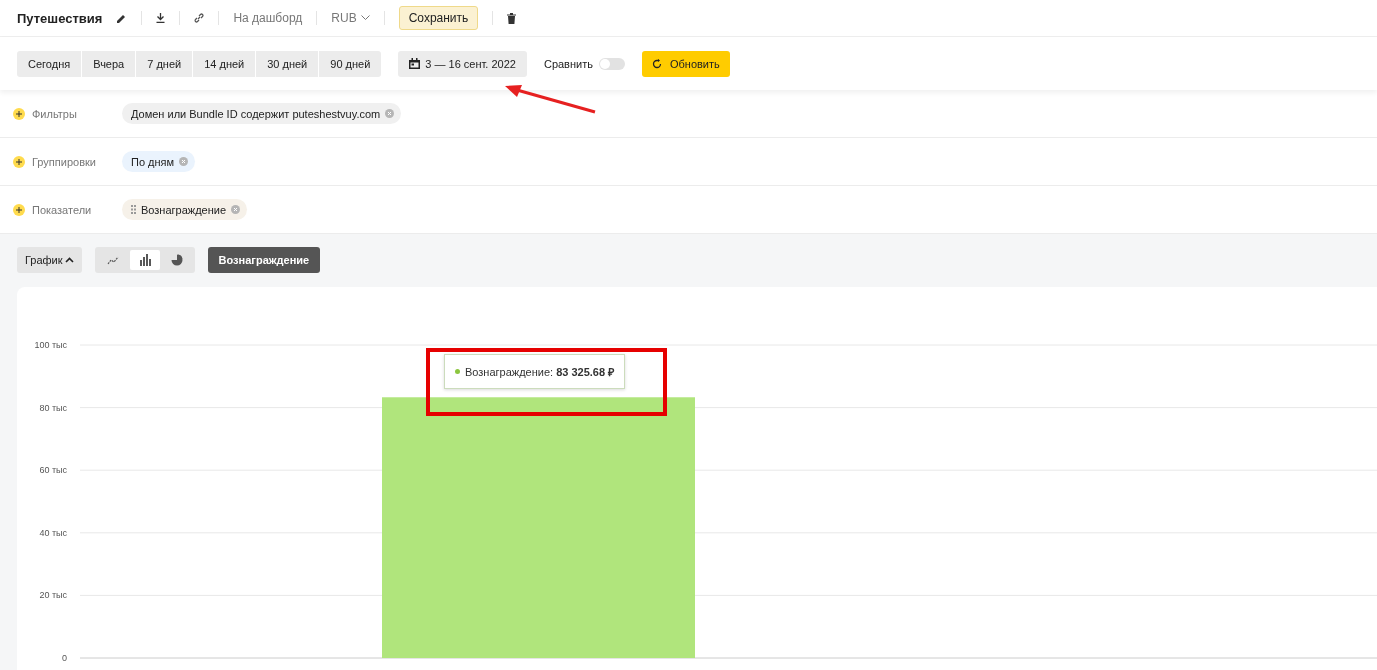 The width and height of the screenshot is (1377, 670). Describe the element at coordinates (49, 63) in the screenshot. I see `period-button: Сегодня` at that location.